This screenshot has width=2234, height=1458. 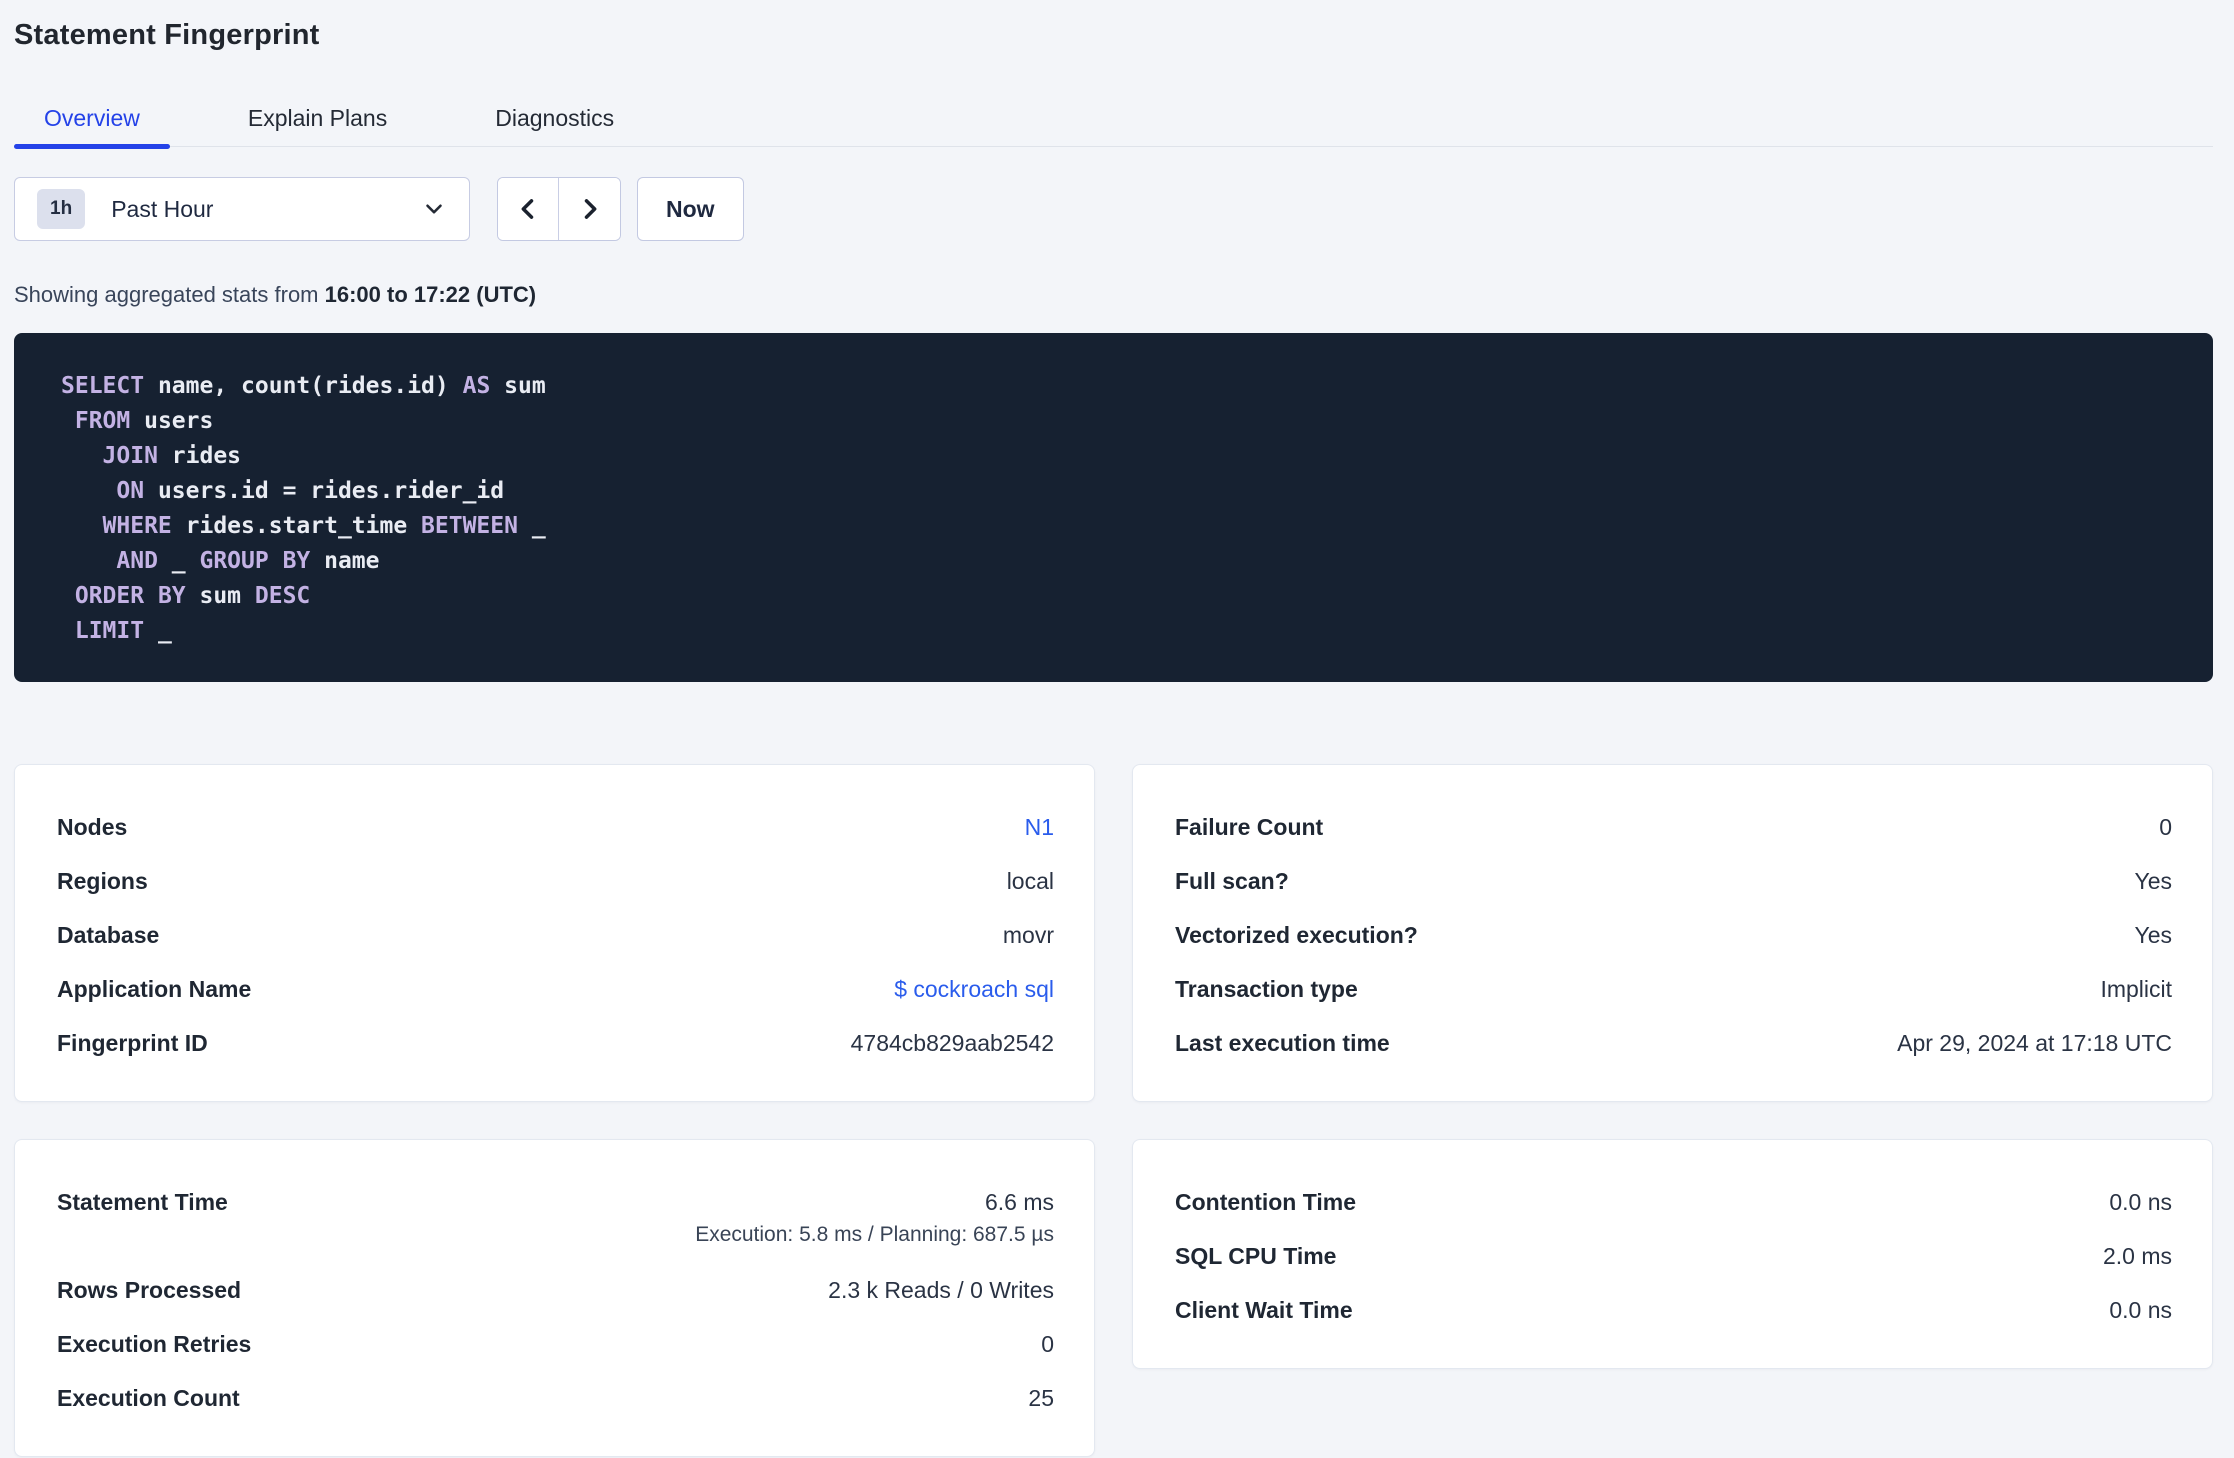 What do you see at coordinates (317, 125) in the screenshot?
I see `tab-explain-plans: Explain Plans` at bounding box center [317, 125].